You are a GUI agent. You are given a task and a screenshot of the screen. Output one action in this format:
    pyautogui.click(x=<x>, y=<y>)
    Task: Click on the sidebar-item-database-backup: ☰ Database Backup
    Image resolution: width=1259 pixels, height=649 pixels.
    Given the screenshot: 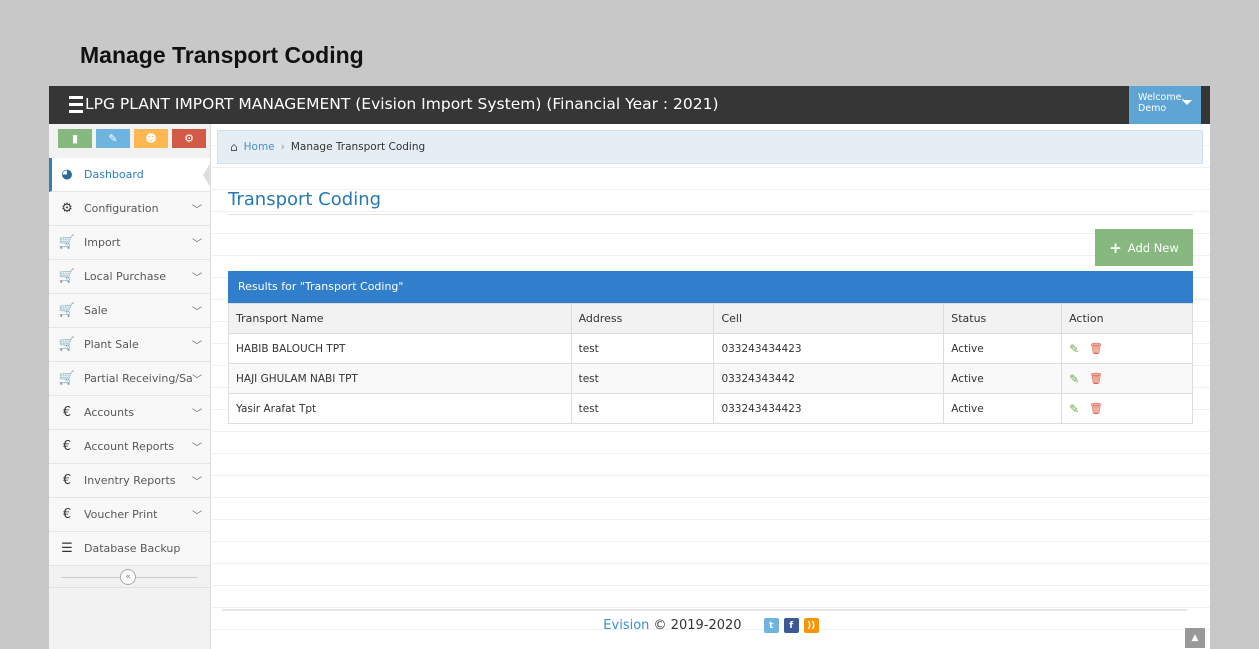 What is the action you would take?
    pyautogui.click(x=129, y=549)
    